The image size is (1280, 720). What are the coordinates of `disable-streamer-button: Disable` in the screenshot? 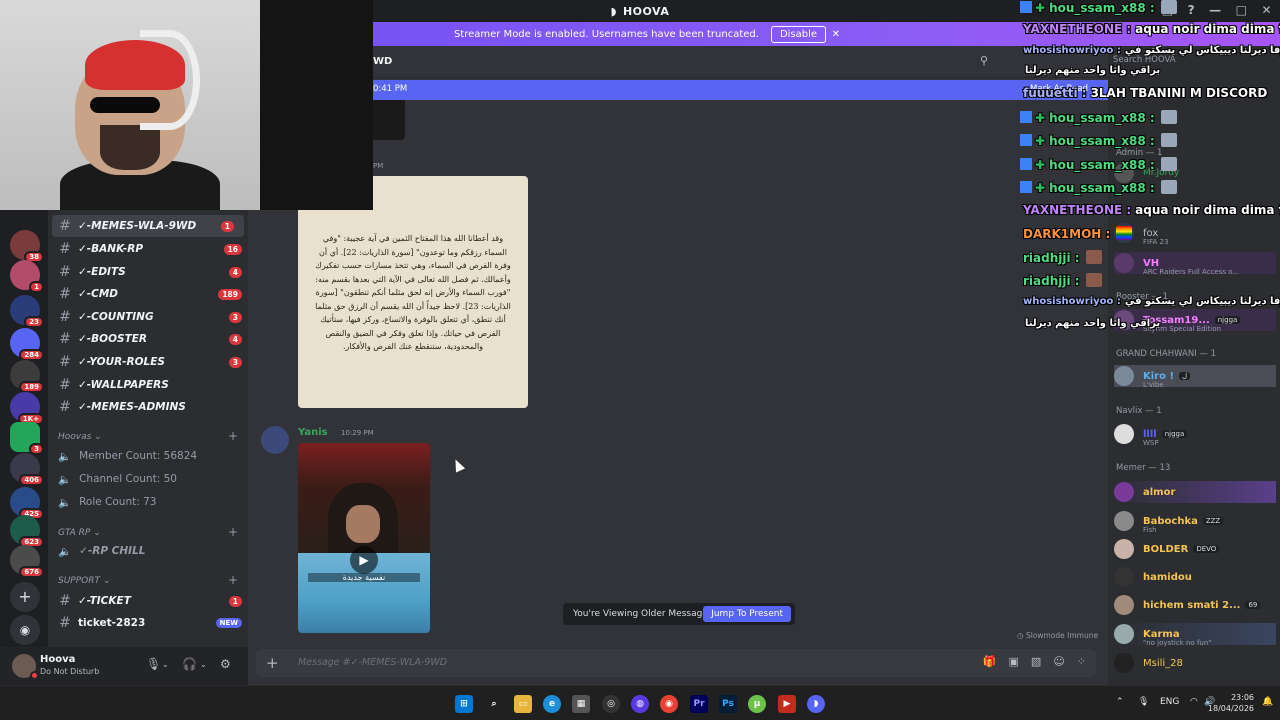 It's located at (798, 34).